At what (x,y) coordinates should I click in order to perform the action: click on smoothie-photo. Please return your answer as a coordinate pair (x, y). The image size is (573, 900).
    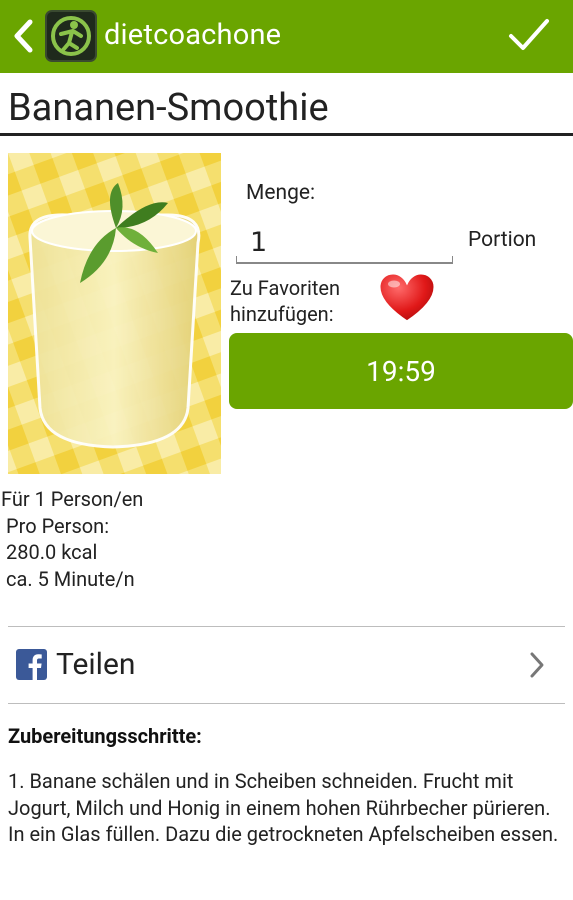
    Looking at the image, I should click on (114, 313).